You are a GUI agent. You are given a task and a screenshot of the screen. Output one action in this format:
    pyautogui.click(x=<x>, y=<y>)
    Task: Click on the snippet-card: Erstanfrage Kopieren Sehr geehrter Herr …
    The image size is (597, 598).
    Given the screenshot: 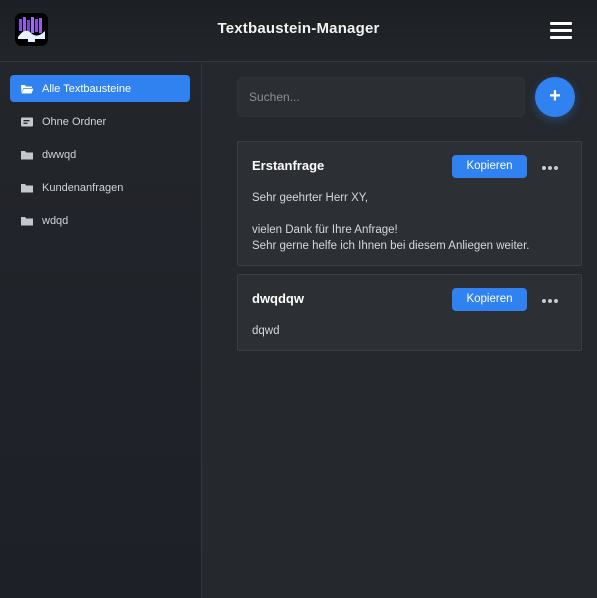 What is the action you would take?
    pyautogui.click(x=409, y=203)
    